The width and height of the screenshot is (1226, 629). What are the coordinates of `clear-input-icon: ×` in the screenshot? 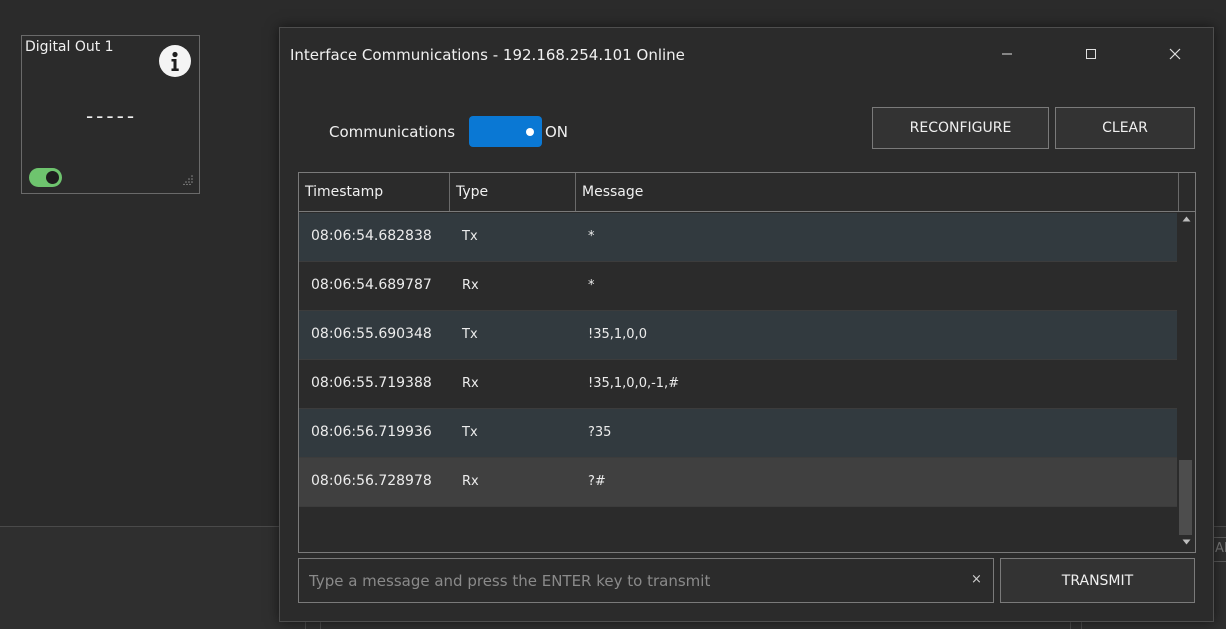 It's located at (976, 579).